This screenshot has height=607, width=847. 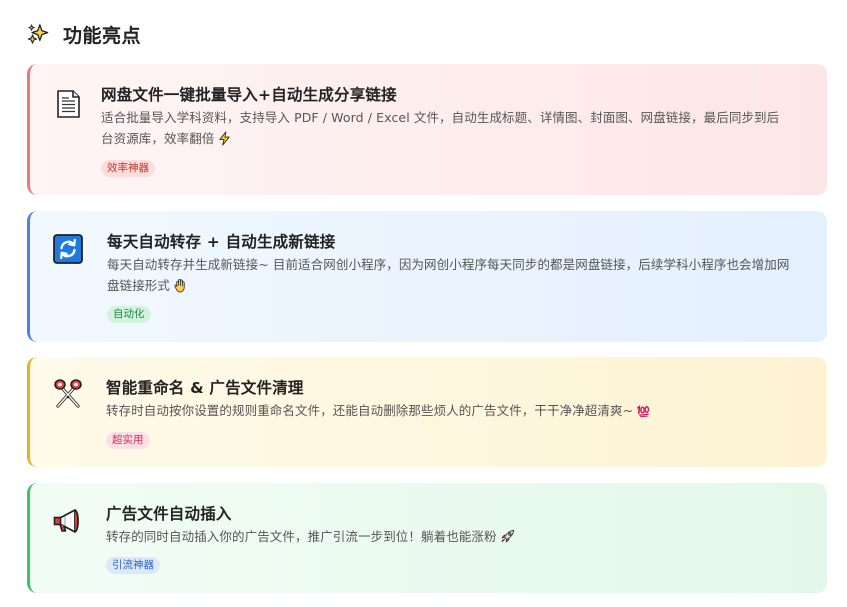 I want to click on card-tag: 引流神器, so click(x=133, y=565).